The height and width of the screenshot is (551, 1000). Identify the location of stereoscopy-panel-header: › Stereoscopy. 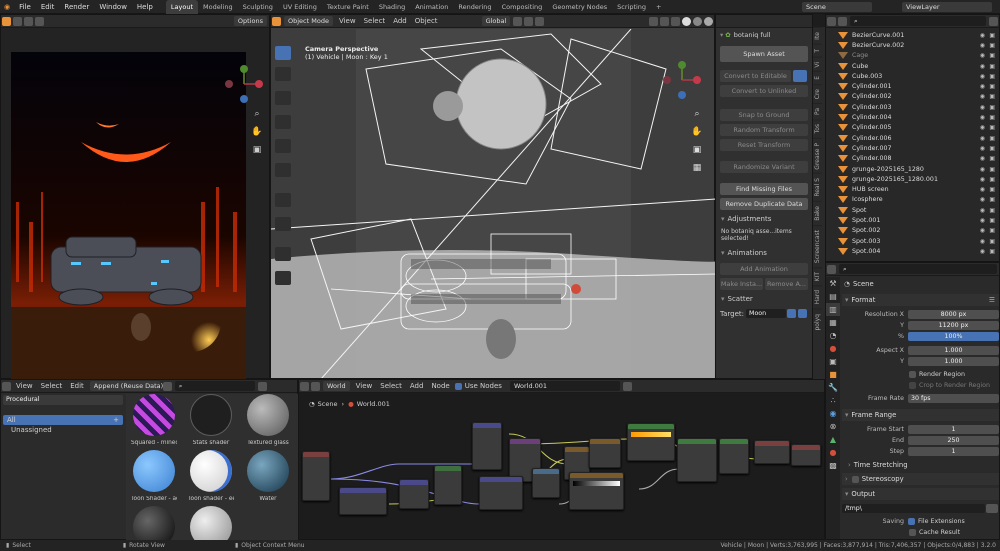
(920, 479).